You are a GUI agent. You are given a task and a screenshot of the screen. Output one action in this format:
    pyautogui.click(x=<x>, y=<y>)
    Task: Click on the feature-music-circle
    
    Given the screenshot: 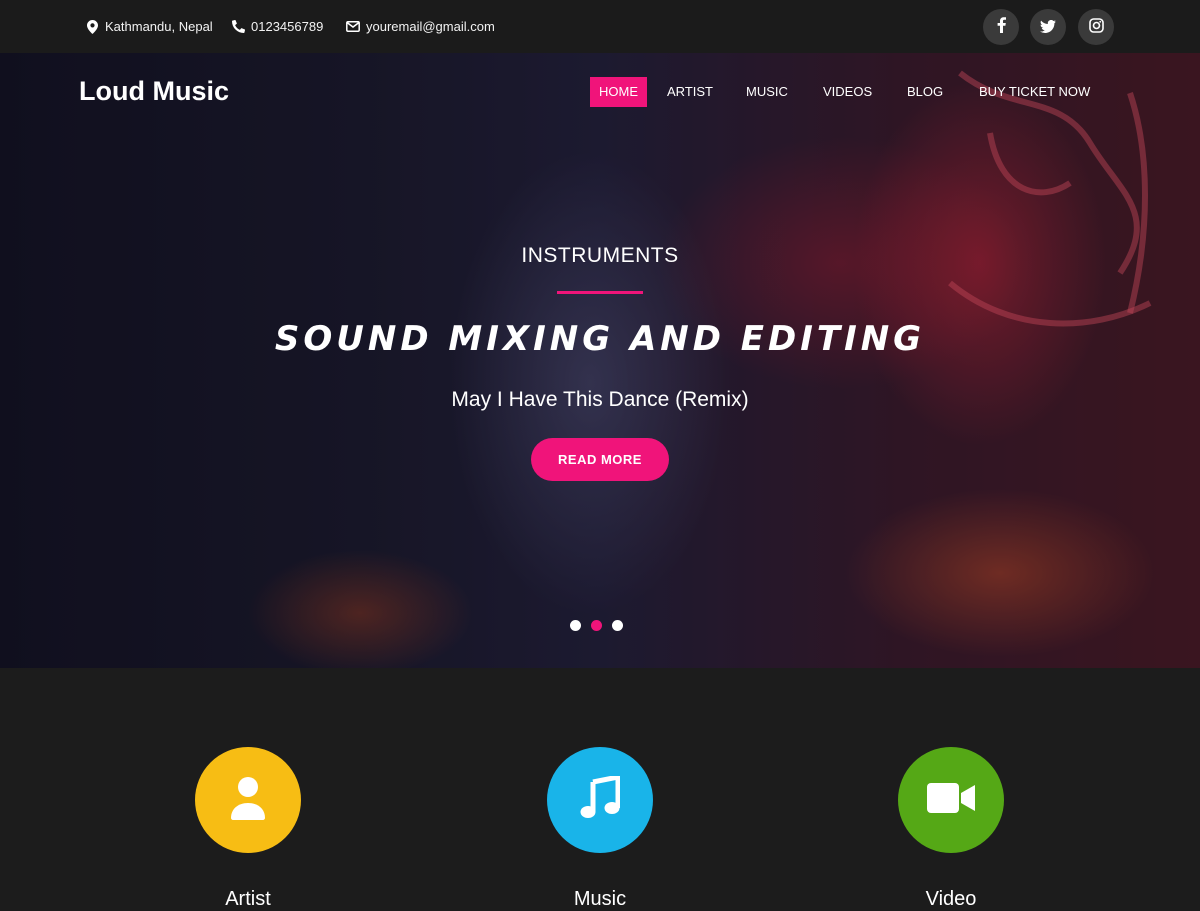 What is the action you would take?
    pyautogui.click(x=600, y=800)
    